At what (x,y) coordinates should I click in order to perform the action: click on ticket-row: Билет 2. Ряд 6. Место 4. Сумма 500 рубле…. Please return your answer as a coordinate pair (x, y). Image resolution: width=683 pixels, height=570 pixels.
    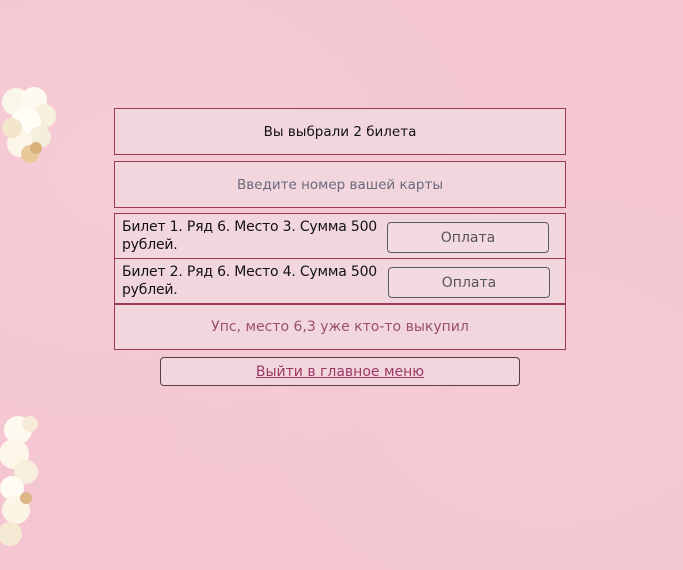
    Looking at the image, I should click on (340, 281).